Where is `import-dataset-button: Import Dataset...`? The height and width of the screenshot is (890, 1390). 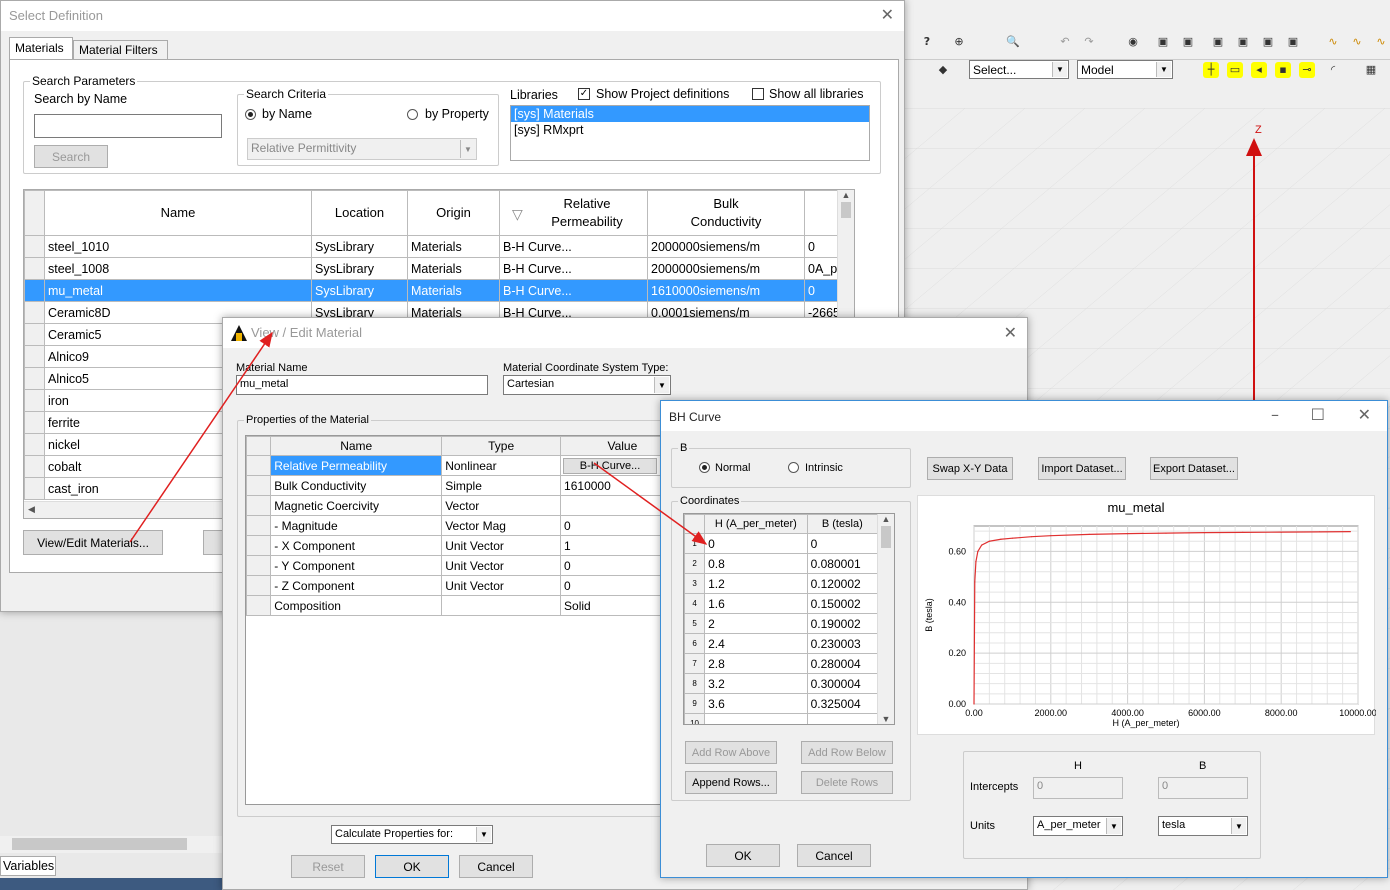 import-dataset-button: Import Dataset... is located at coordinates (1082, 468).